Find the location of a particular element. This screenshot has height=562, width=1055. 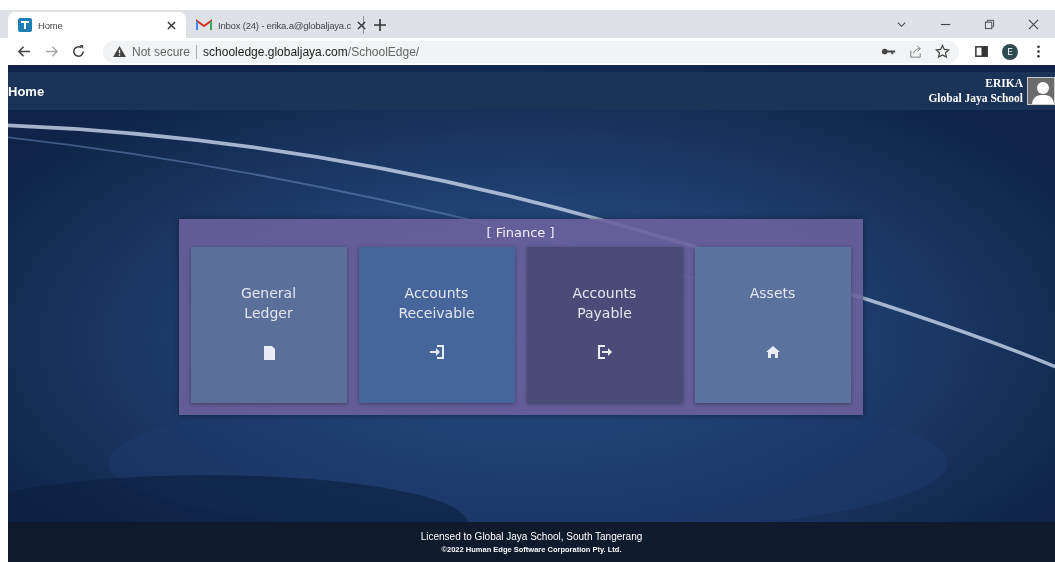

sign-out-icon is located at coordinates (604, 352).